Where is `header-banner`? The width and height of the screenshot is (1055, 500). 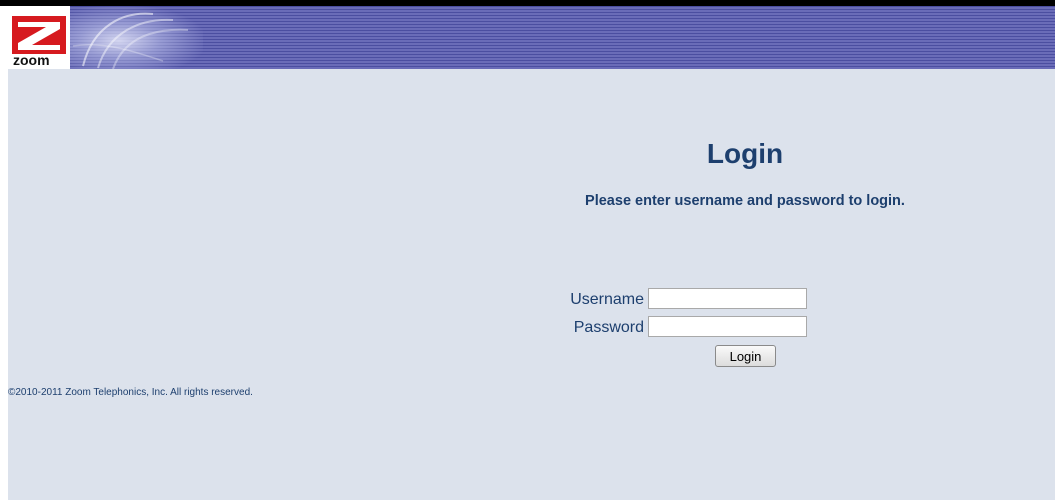 header-banner is located at coordinates (531, 37).